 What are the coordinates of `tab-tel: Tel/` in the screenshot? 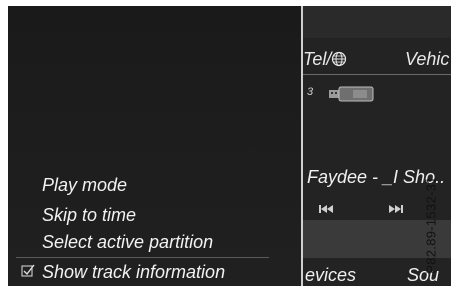 It's located at (325, 59).